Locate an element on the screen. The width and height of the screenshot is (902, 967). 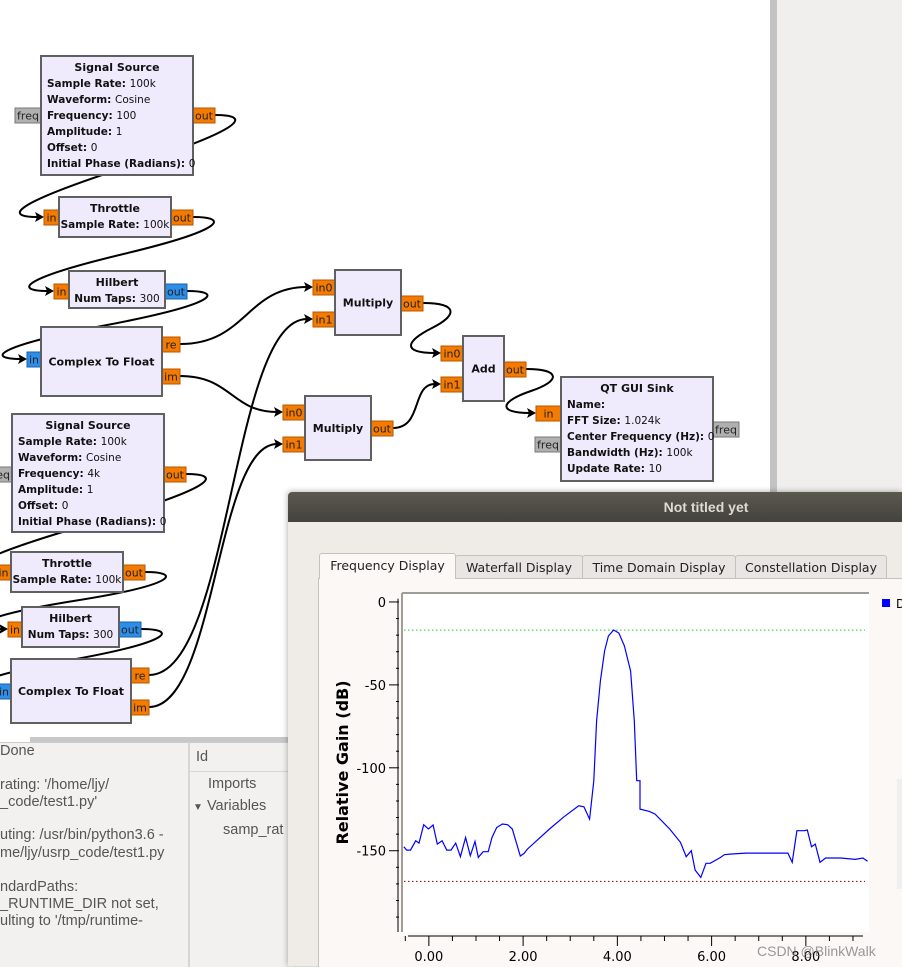
id-column-header: Id is located at coordinates (202, 757).